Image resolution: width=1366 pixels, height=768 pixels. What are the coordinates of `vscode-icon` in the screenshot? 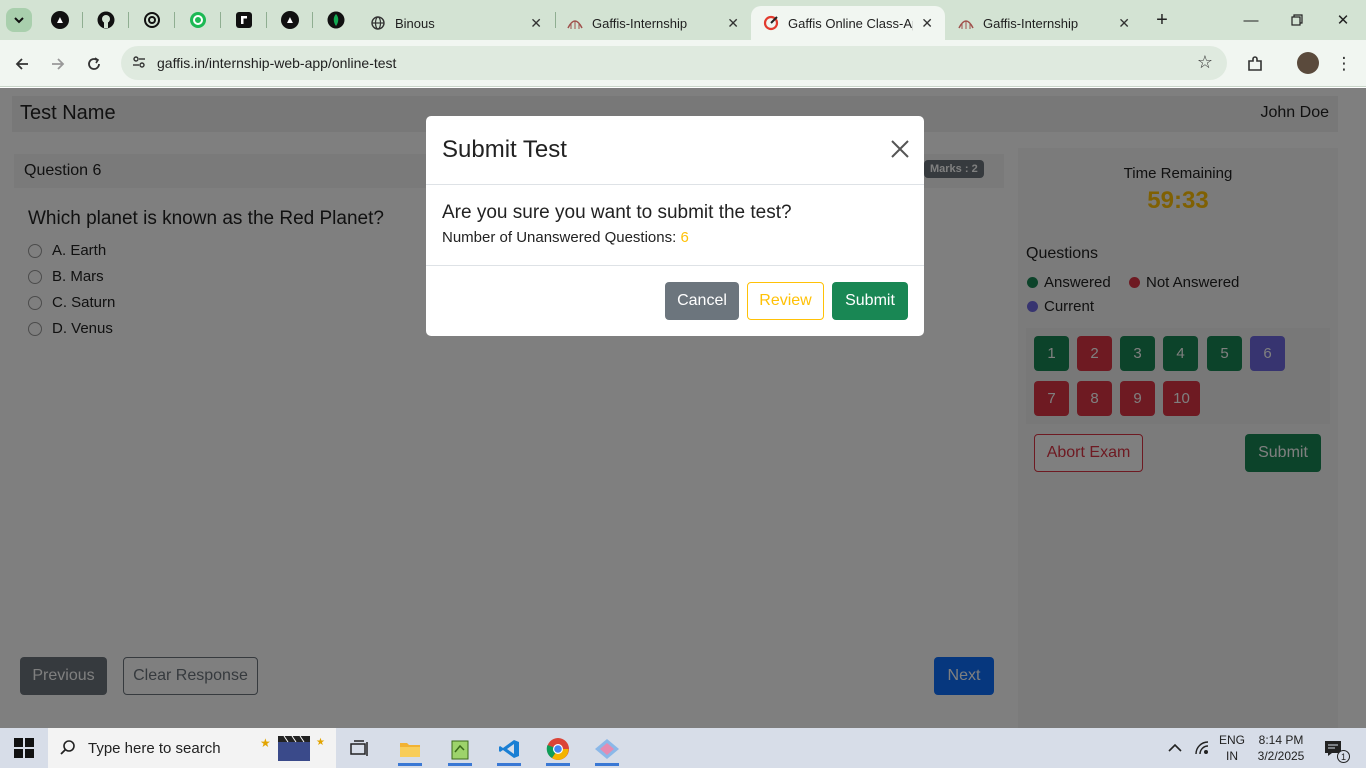 It's located at (509, 749).